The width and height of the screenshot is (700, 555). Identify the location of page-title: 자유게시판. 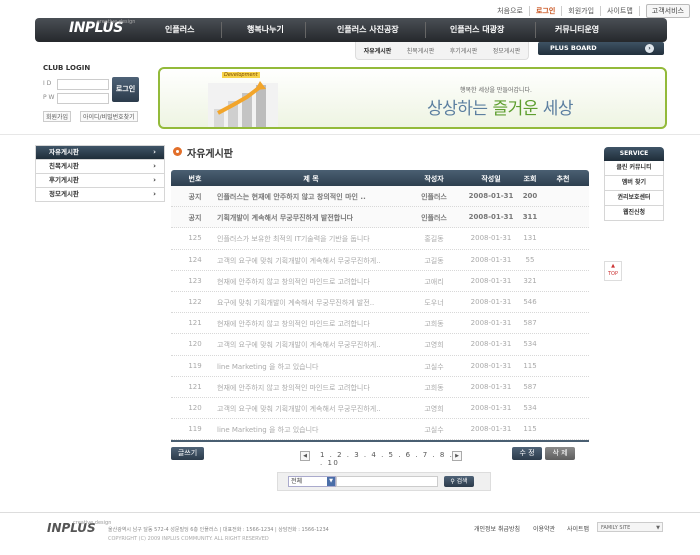
(210, 154).